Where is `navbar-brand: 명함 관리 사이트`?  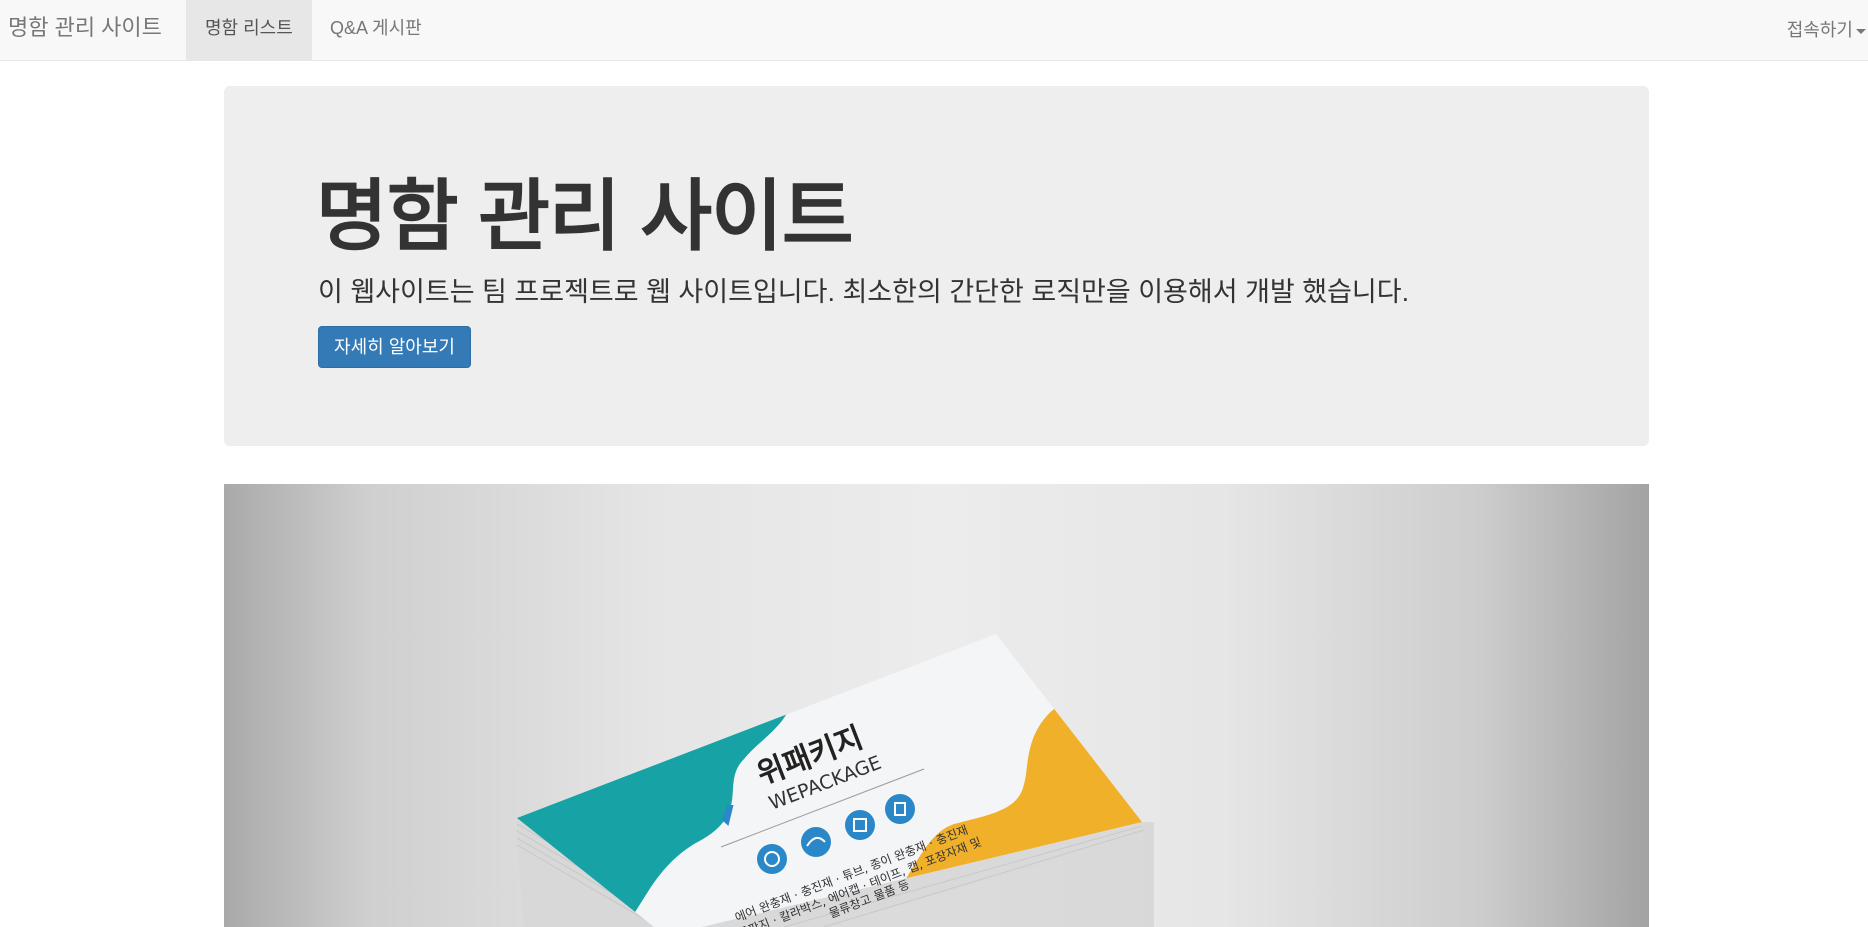 navbar-brand: 명함 관리 사이트 is located at coordinates (85, 30).